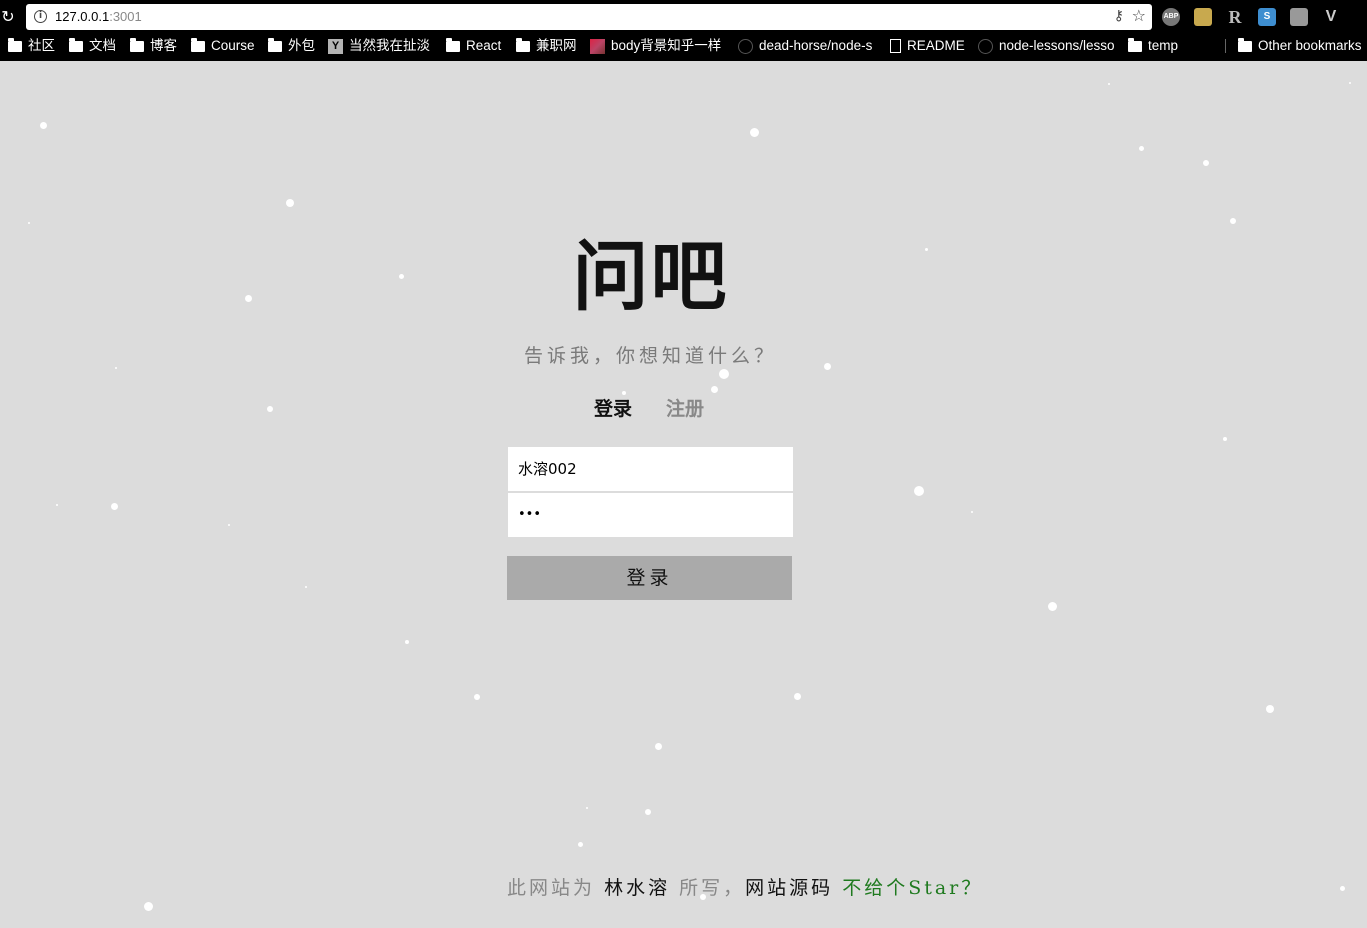  What do you see at coordinates (102, 45) in the screenshot?
I see `bookmark-label: 文档` at bounding box center [102, 45].